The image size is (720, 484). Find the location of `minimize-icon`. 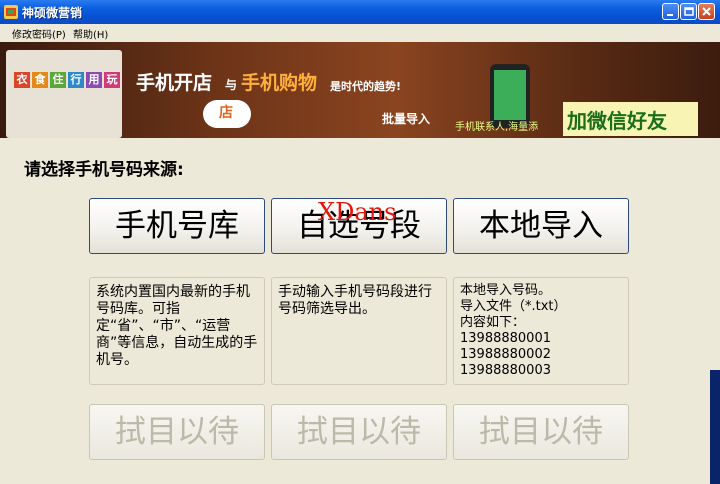

minimize-icon is located at coordinates (670, 15).